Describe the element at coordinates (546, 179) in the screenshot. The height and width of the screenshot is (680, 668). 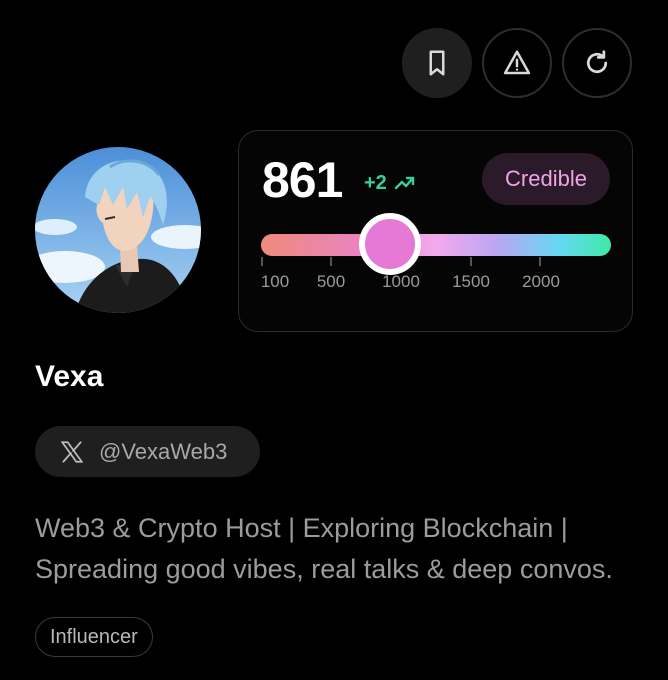
I see `status-badge: Credible` at that location.